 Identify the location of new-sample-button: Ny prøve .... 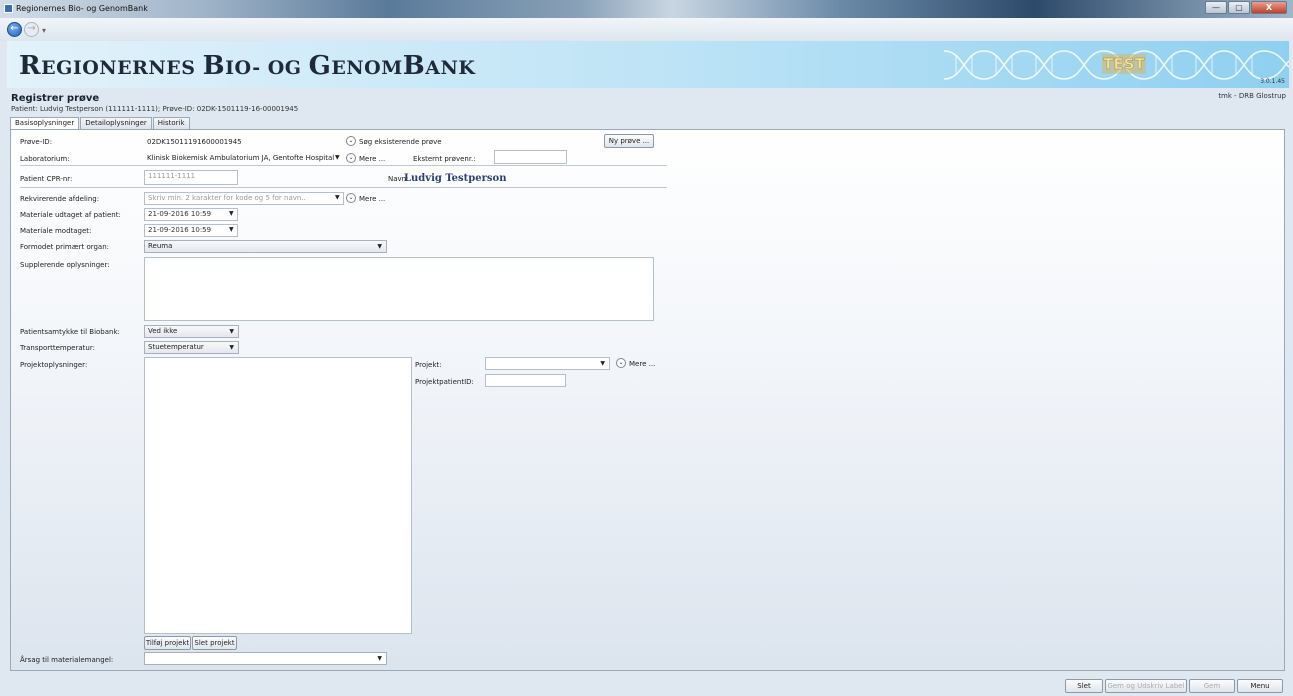
(629, 141).